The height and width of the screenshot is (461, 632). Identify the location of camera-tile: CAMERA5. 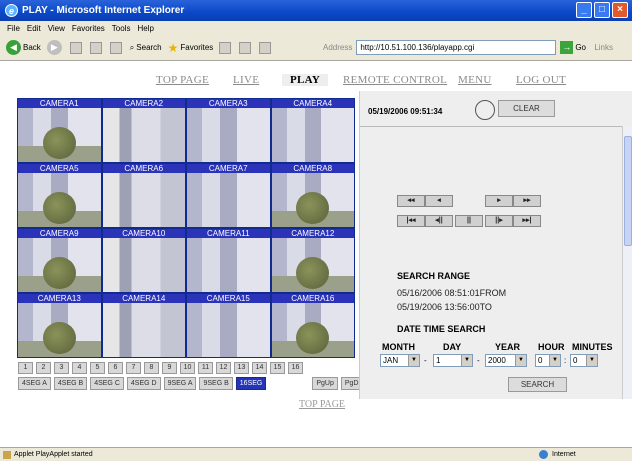
(59, 195).